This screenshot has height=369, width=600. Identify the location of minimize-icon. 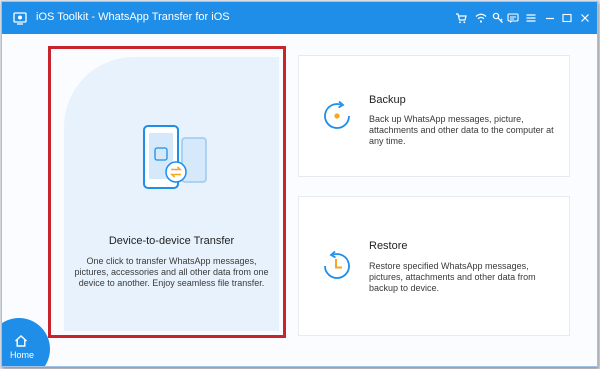
(550, 18).